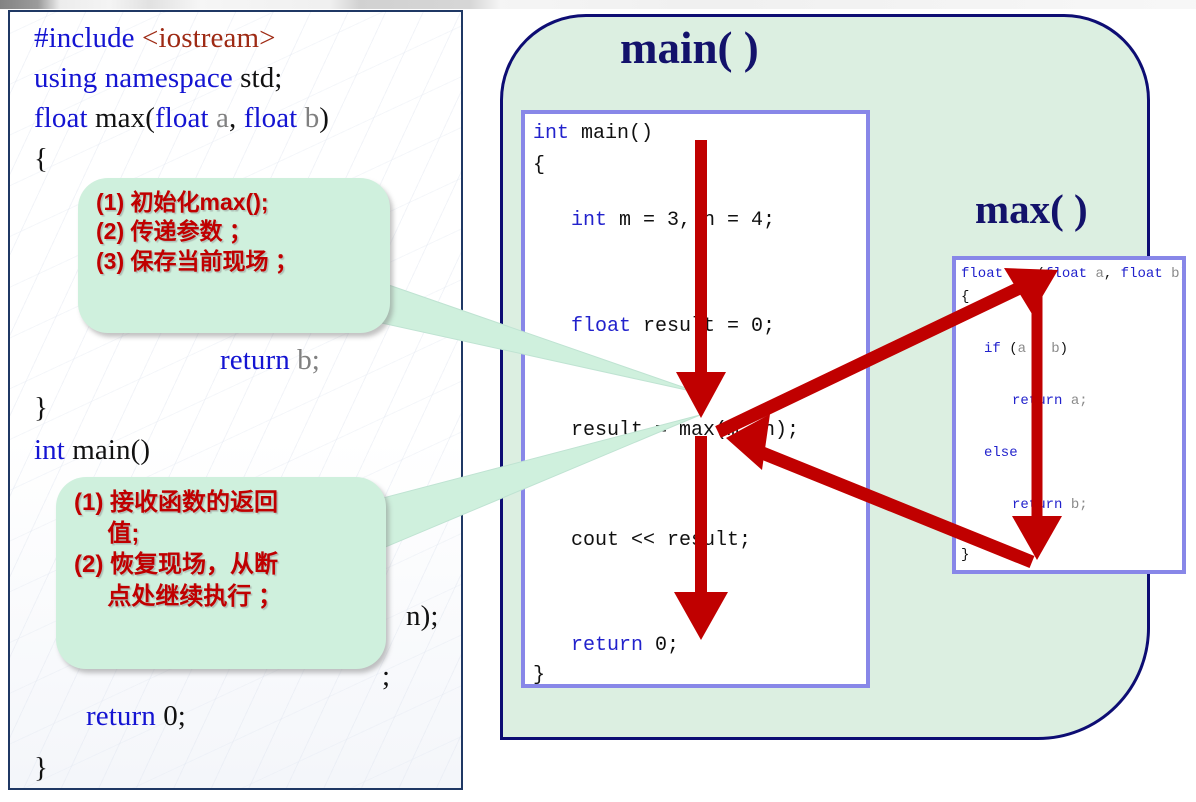 This screenshot has width=1196, height=802. I want to click on callout-1-line-1: (2) 传递参数 ；, so click(174, 231).